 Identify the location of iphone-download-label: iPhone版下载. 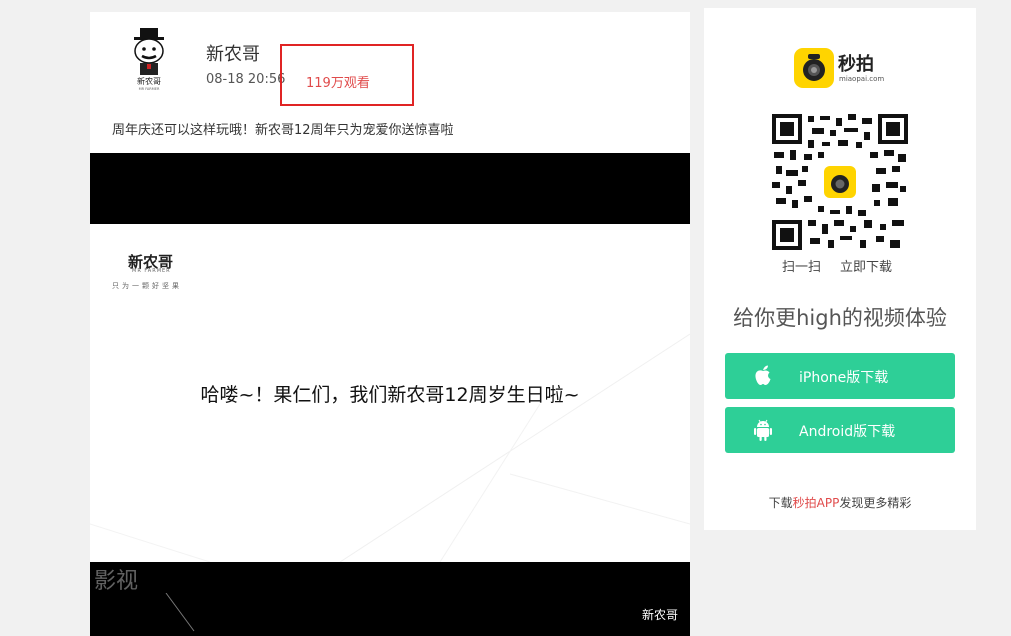
(844, 378).